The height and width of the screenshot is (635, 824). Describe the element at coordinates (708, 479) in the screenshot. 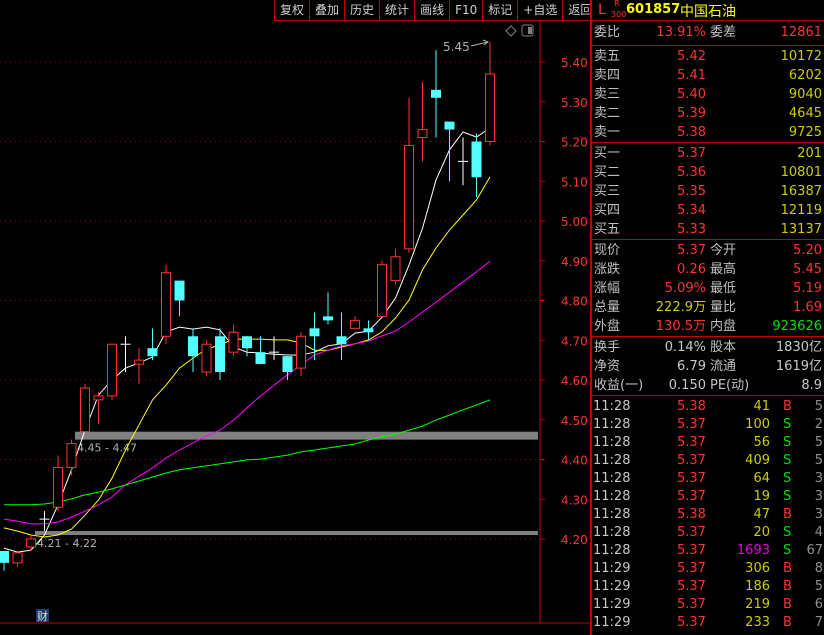

I see `tick-row: 11:28 5.37 64 S 3` at that location.